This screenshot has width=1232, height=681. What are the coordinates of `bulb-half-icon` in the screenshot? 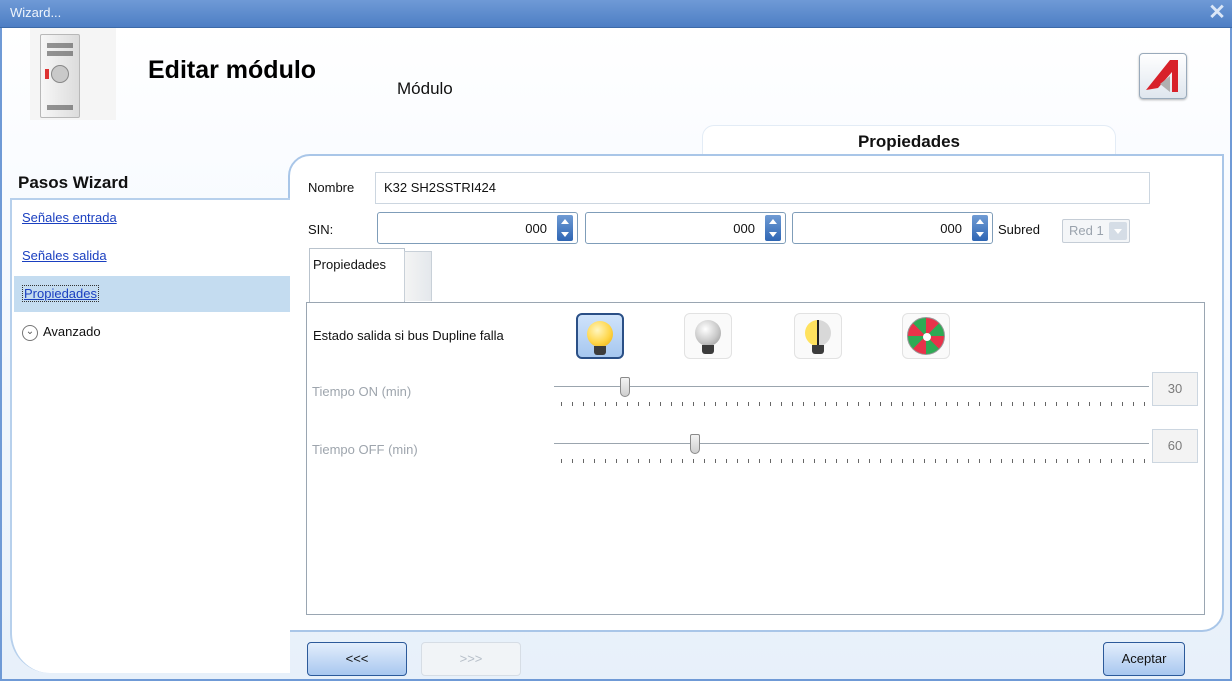 It's located at (818, 333).